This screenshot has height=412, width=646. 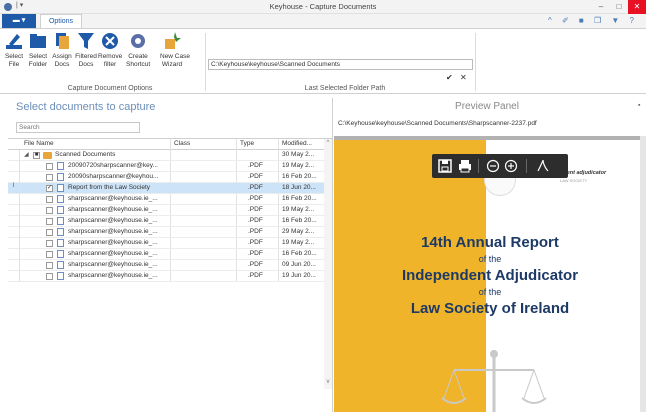 What do you see at coordinates (36, 155) in the screenshot?
I see `row-checkbox: ■` at bounding box center [36, 155].